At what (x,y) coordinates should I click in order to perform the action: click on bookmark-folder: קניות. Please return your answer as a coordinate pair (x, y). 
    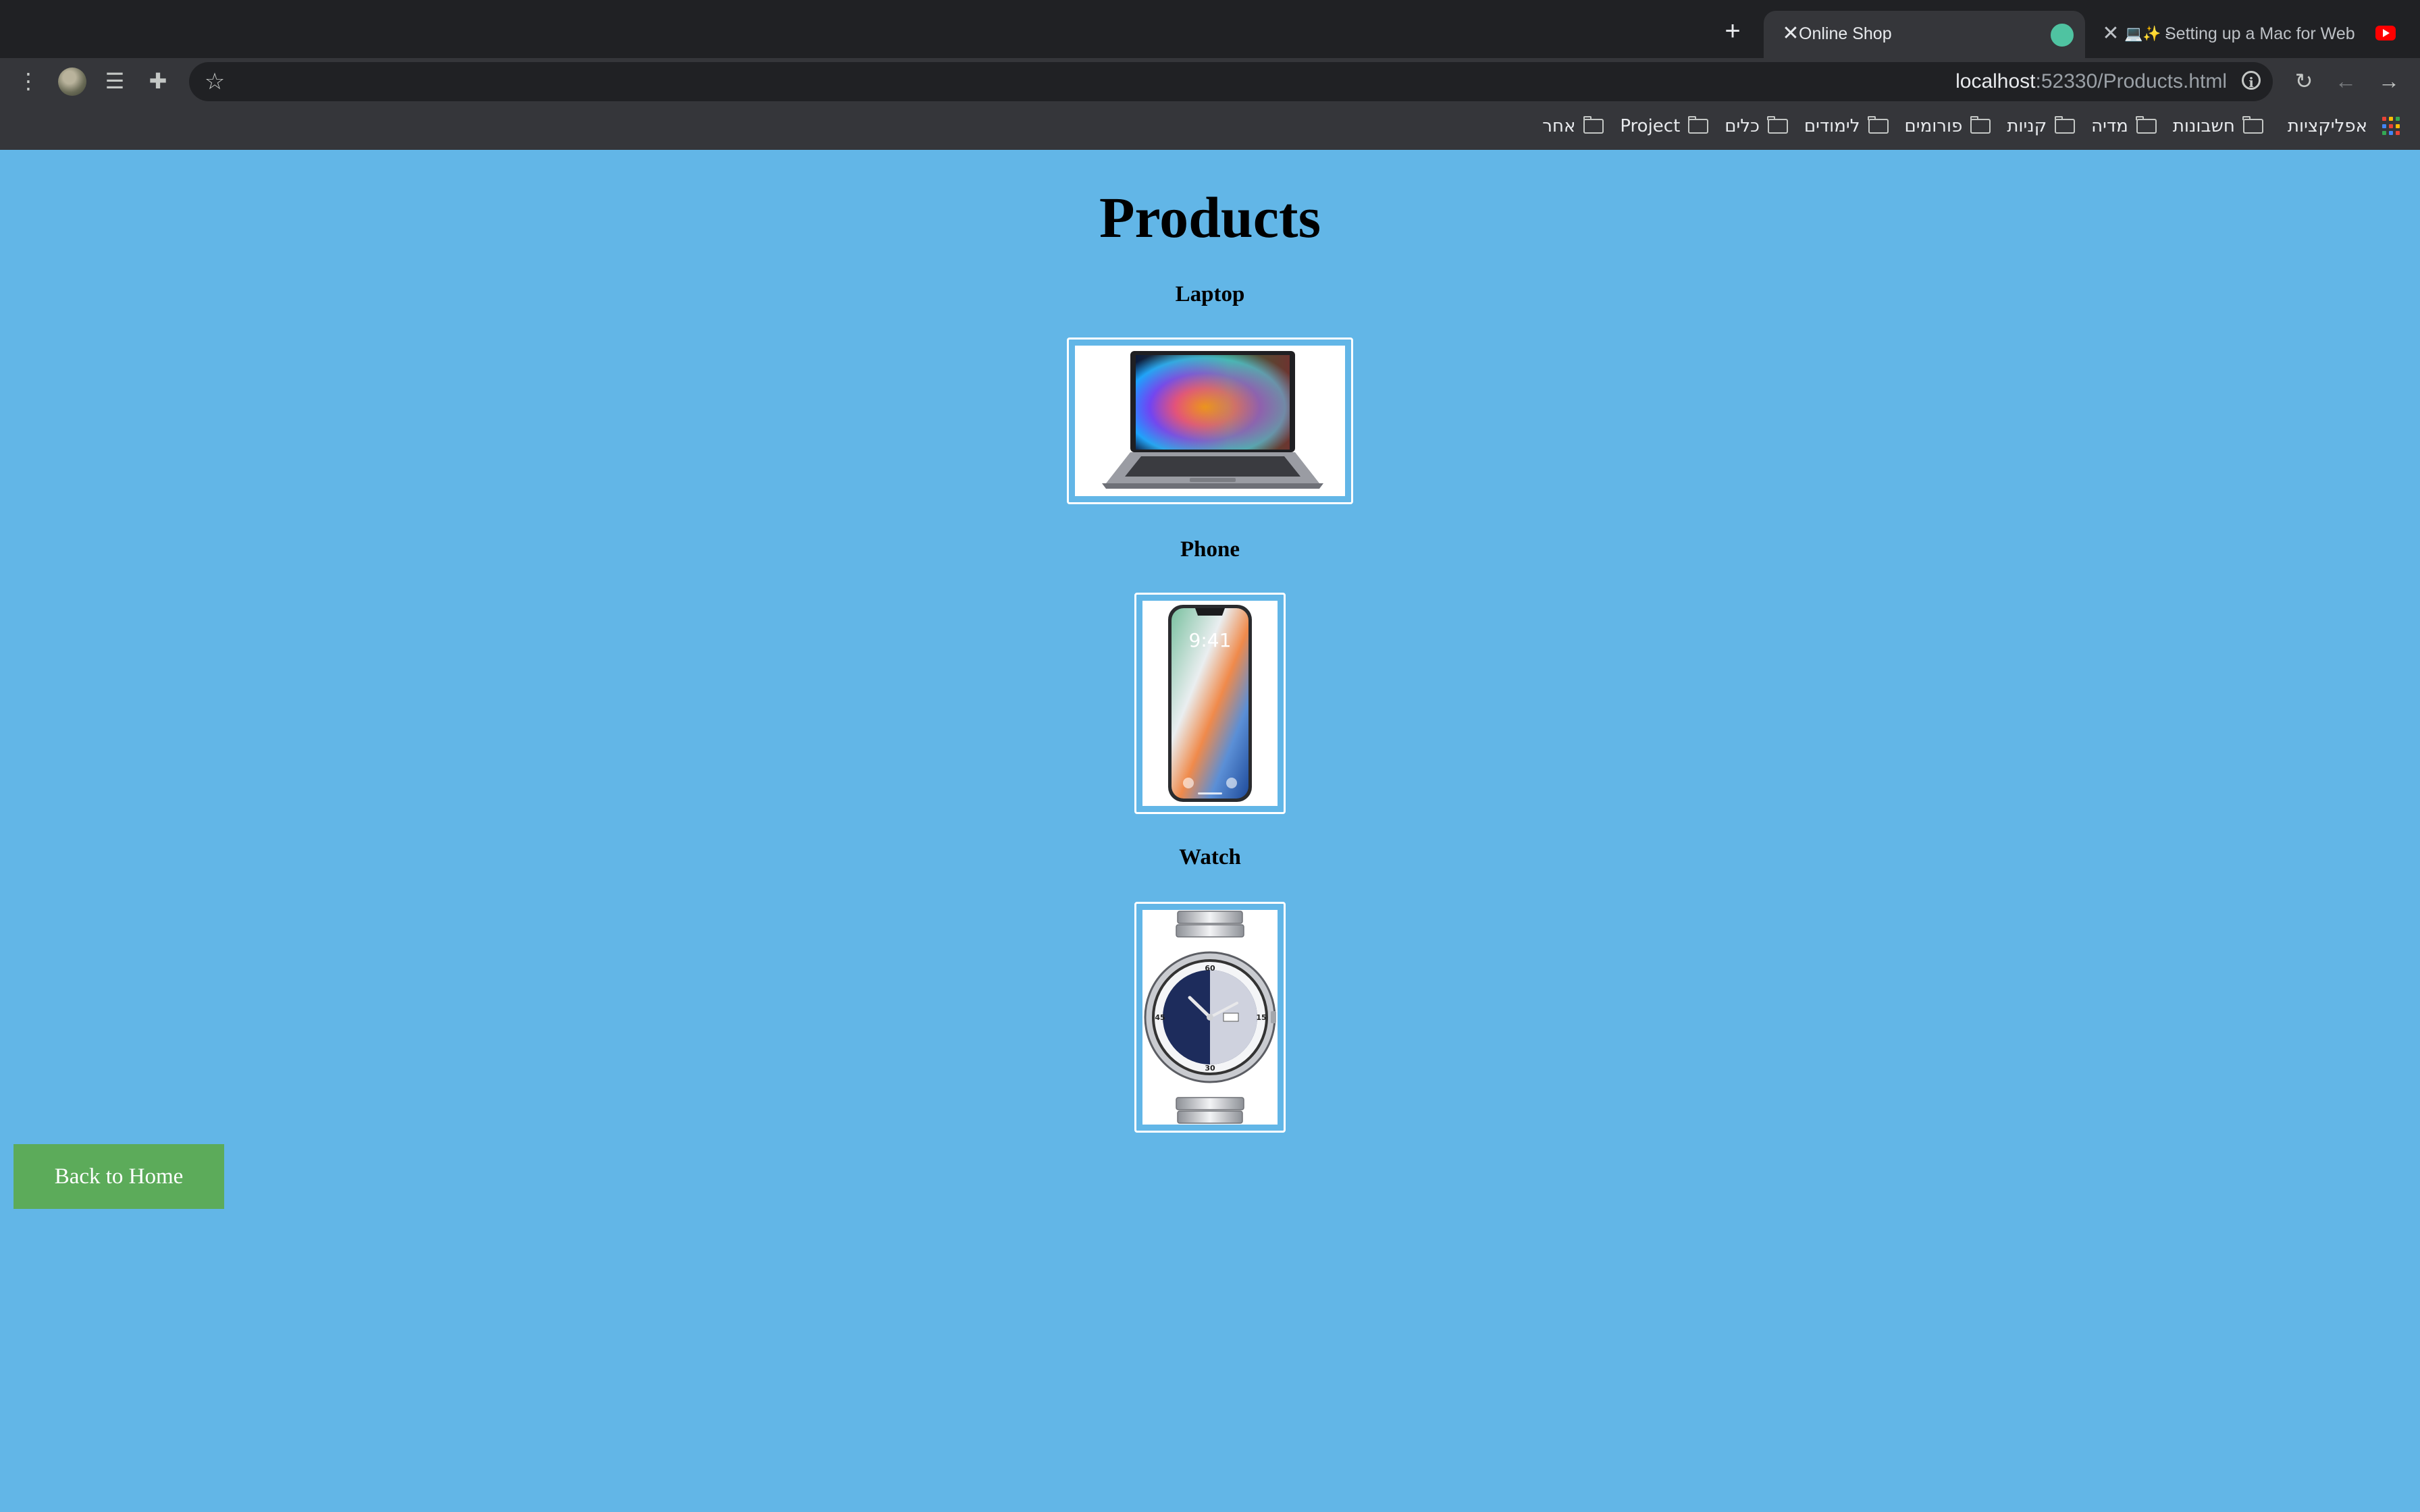
    Looking at the image, I should click on (2041, 126).